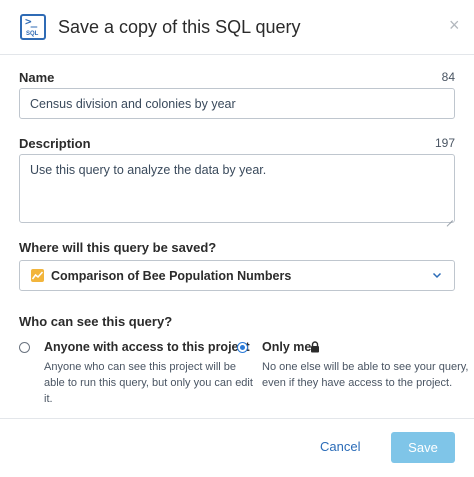 Image resolution: width=474 pixels, height=477 pixels. I want to click on chevron-down-icon, so click(437, 275).